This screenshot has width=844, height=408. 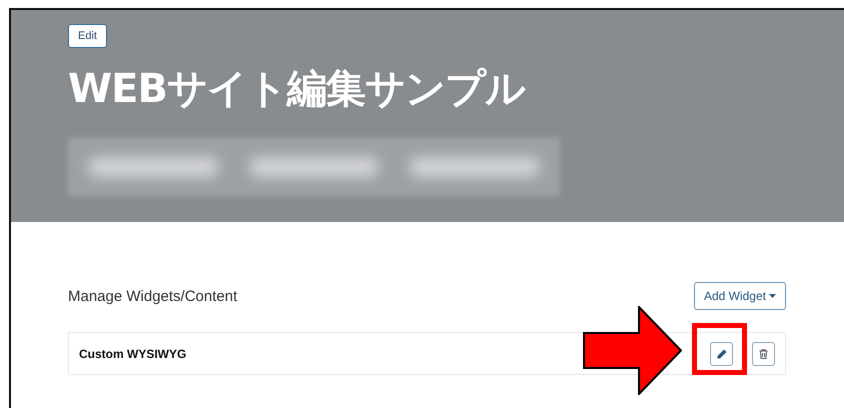 I want to click on delete-widget-button, so click(x=763, y=354).